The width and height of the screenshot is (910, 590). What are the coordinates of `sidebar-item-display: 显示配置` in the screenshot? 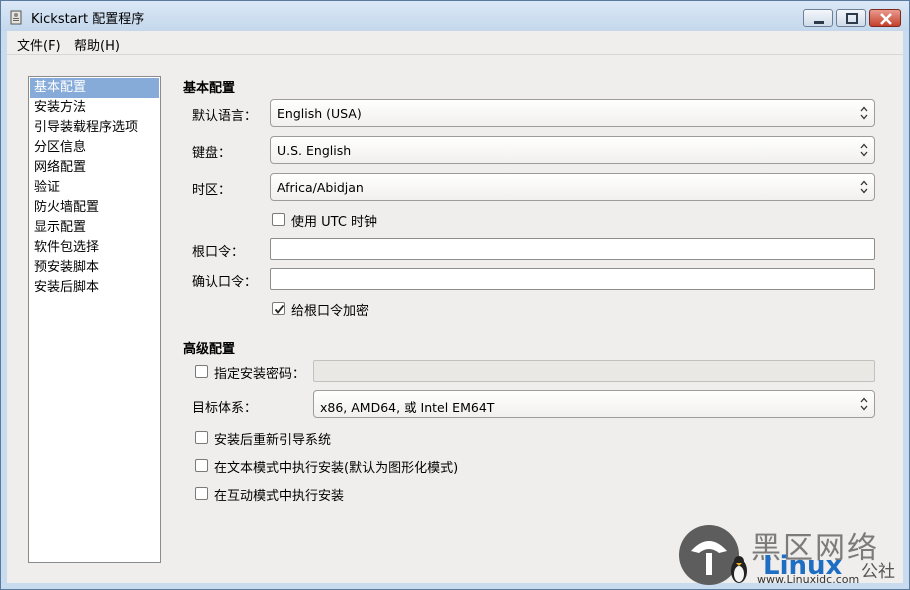 It's located at (94, 228).